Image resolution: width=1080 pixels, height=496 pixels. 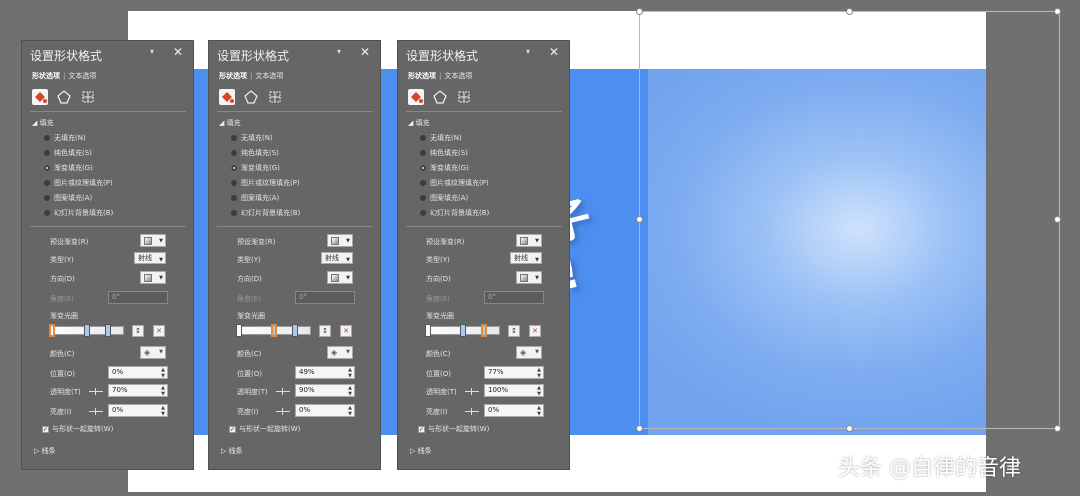 What do you see at coordinates (325, 372) in the screenshot?
I see `position-spinner: 49% ▲ ▼` at bounding box center [325, 372].